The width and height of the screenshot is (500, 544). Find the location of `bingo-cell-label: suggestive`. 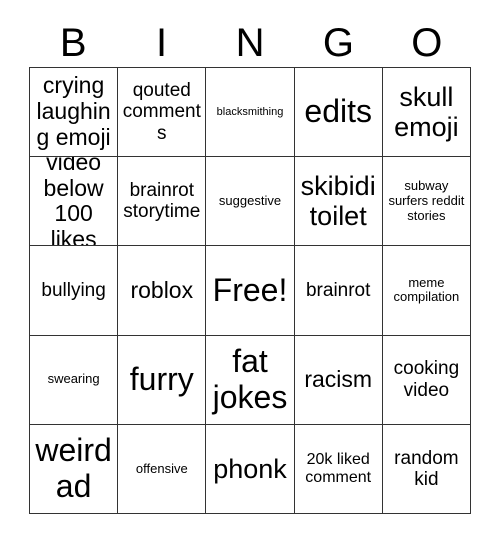

bingo-cell-label: suggestive is located at coordinates (250, 201).